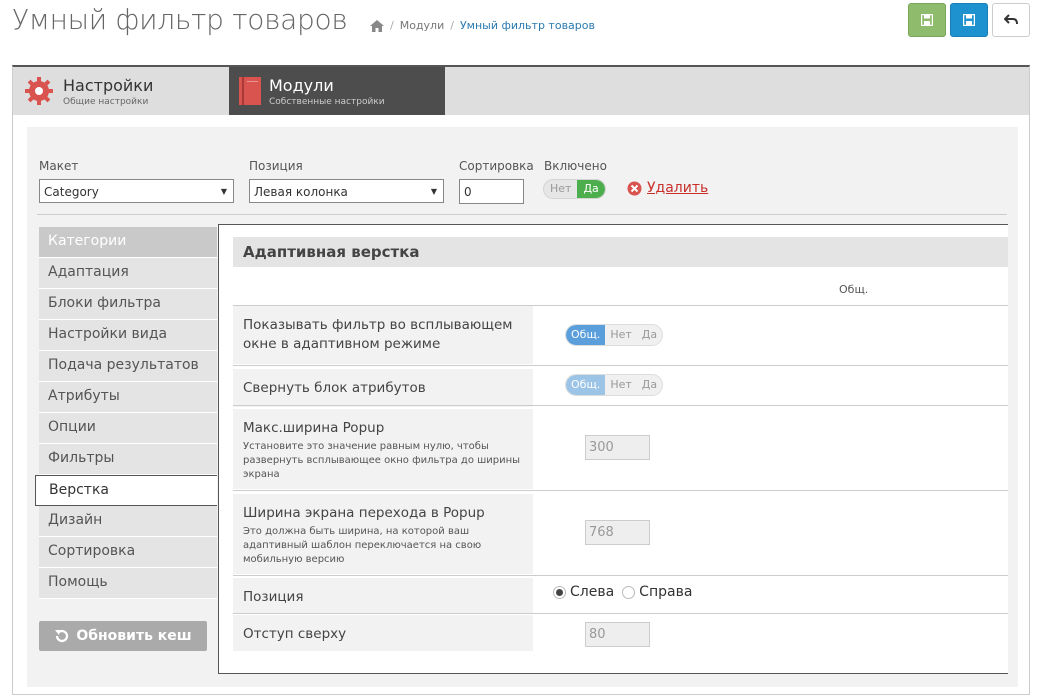 The height and width of the screenshot is (700, 1040). I want to click on popup-max-width-input: 300, so click(617, 447).